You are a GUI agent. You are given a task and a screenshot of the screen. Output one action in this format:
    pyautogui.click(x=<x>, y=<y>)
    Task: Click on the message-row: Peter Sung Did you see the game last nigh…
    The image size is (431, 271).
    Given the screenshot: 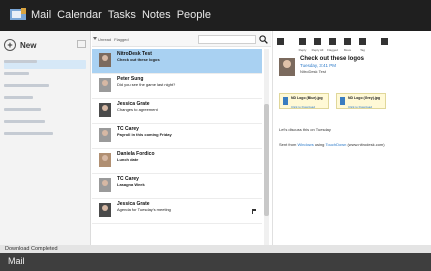 What is the action you would take?
    pyautogui.click(x=177, y=86)
    